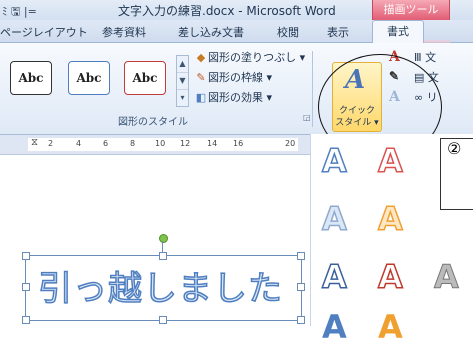 The width and height of the screenshot is (473, 346). I want to click on annotation-box: ②, so click(456, 174).